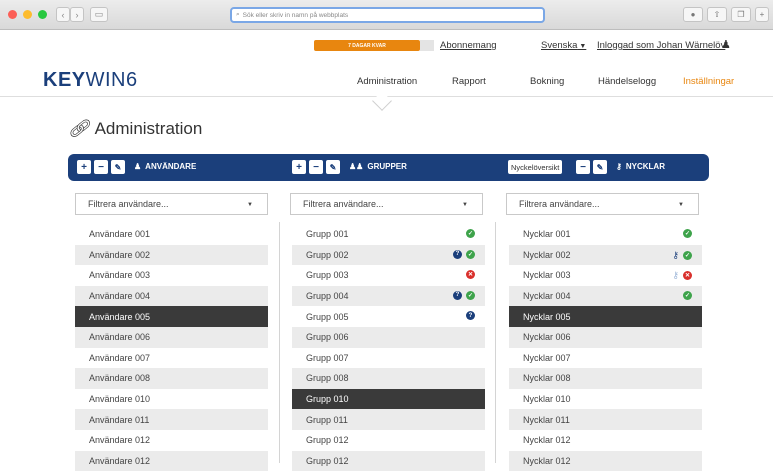 The height and width of the screenshot is (471, 773). What do you see at coordinates (120, 357) in the screenshot?
I see `list-item-label: Användare 007` at bounding box center [120, 357].